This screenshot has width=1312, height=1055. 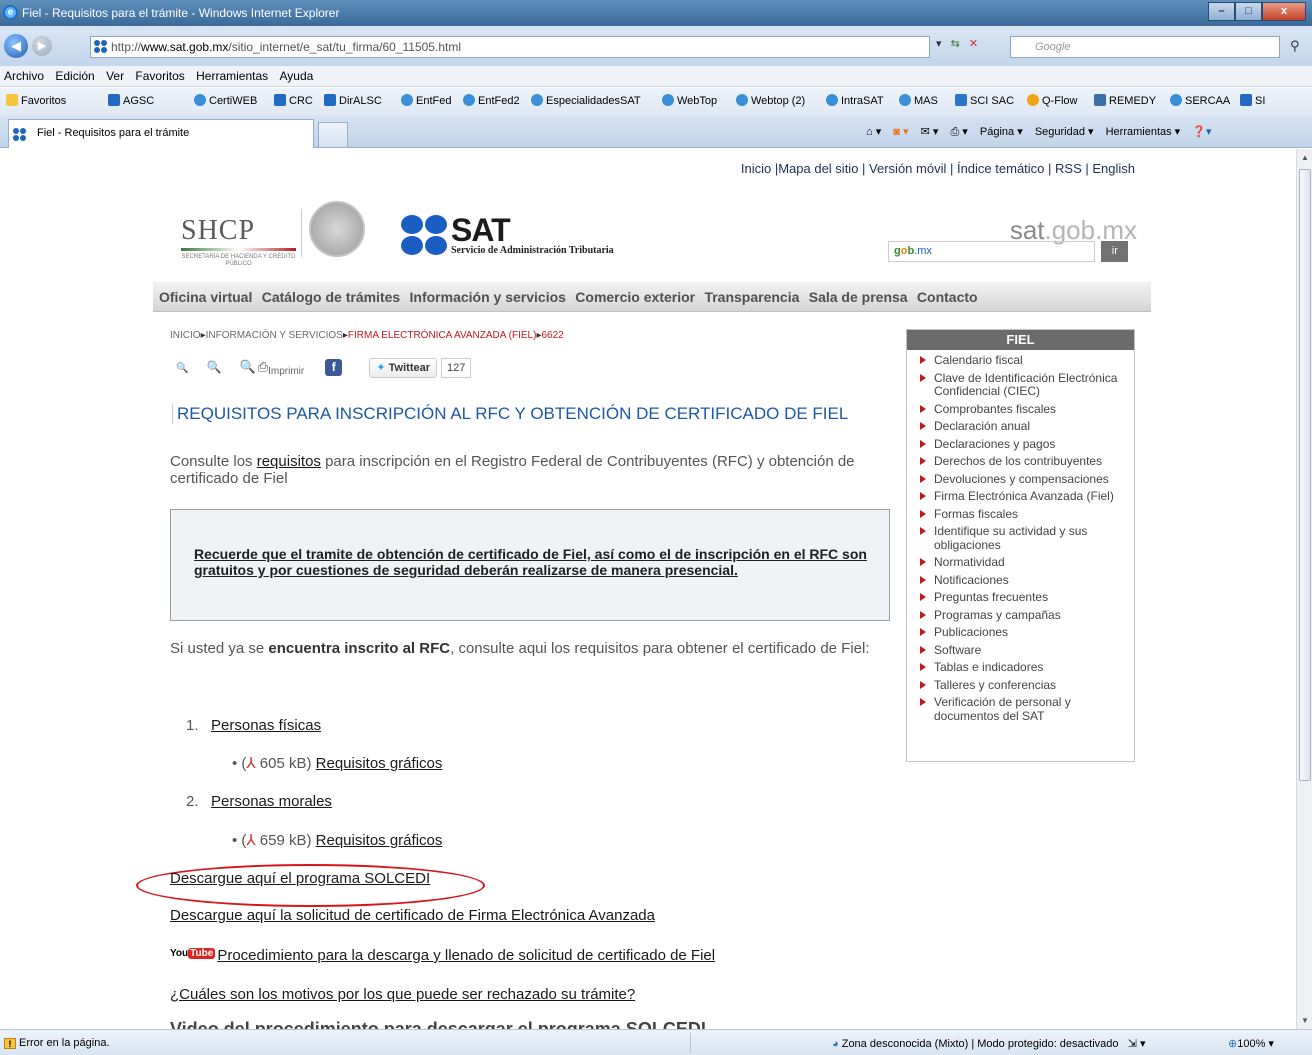 I want to click on tab-fiel: Fiel - Requisitos para el trámite, so click(x=161, y=133).